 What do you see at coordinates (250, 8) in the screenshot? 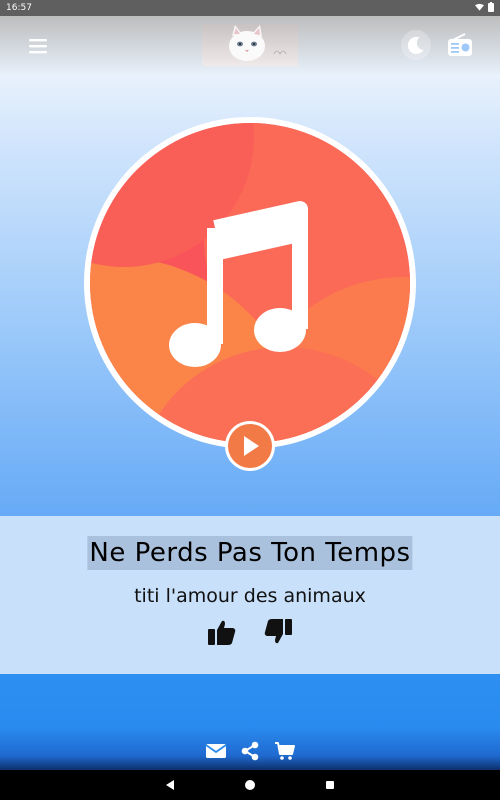
I see `status-bar: 16:57` at bounding box center [250, 8].